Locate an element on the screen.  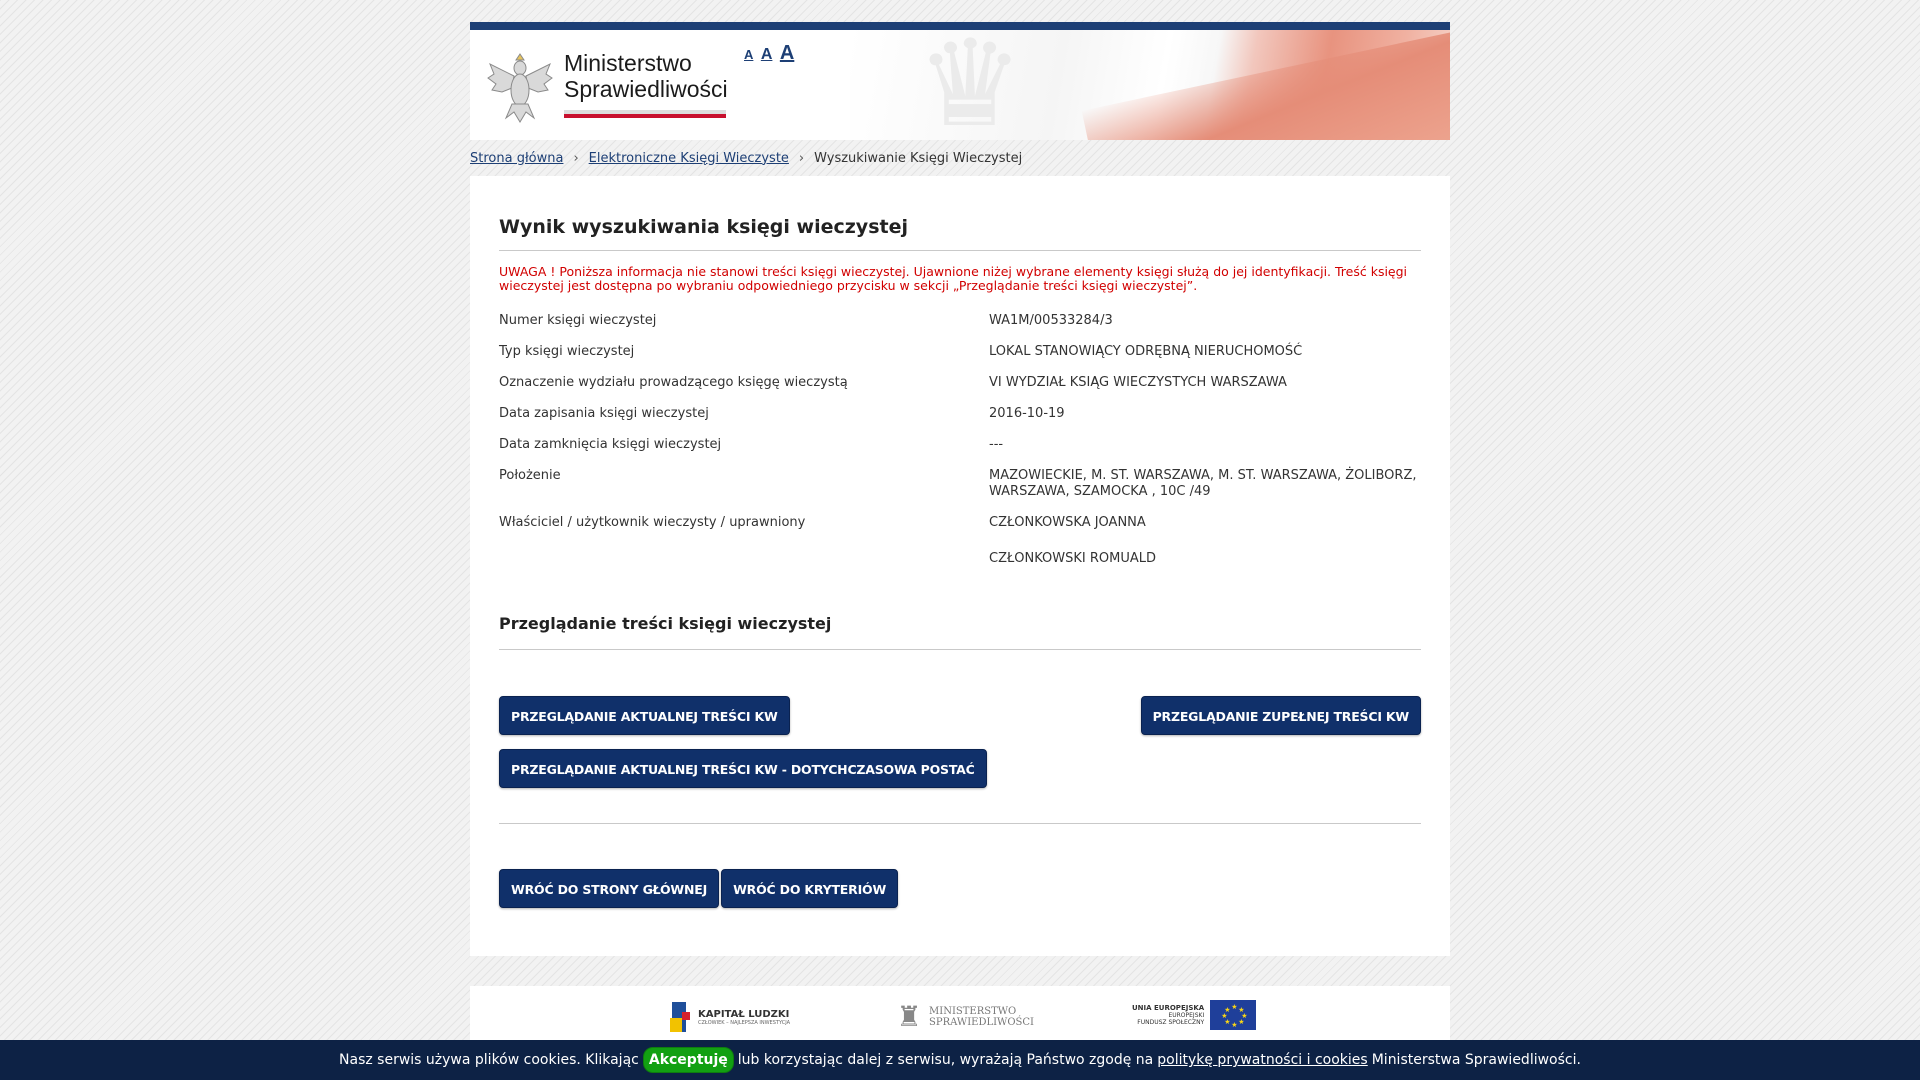
back-to-criteria-button: WRÓĆ DO KRYTERIÓW is located at coordinates (810, 888).